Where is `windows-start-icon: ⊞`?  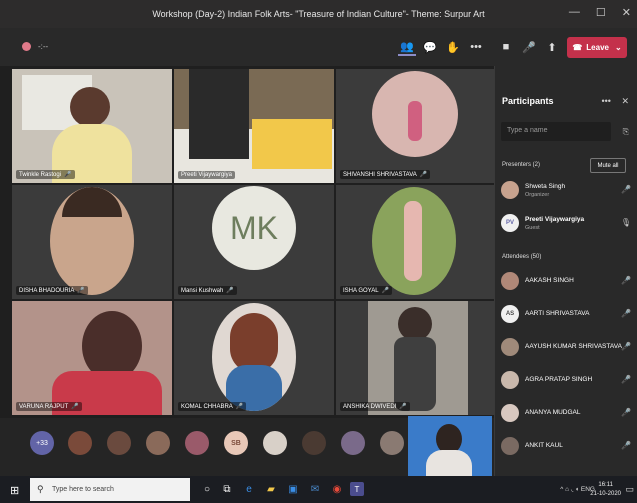 windows-start-icon: ⊞ is located at coordinates (14, 490).